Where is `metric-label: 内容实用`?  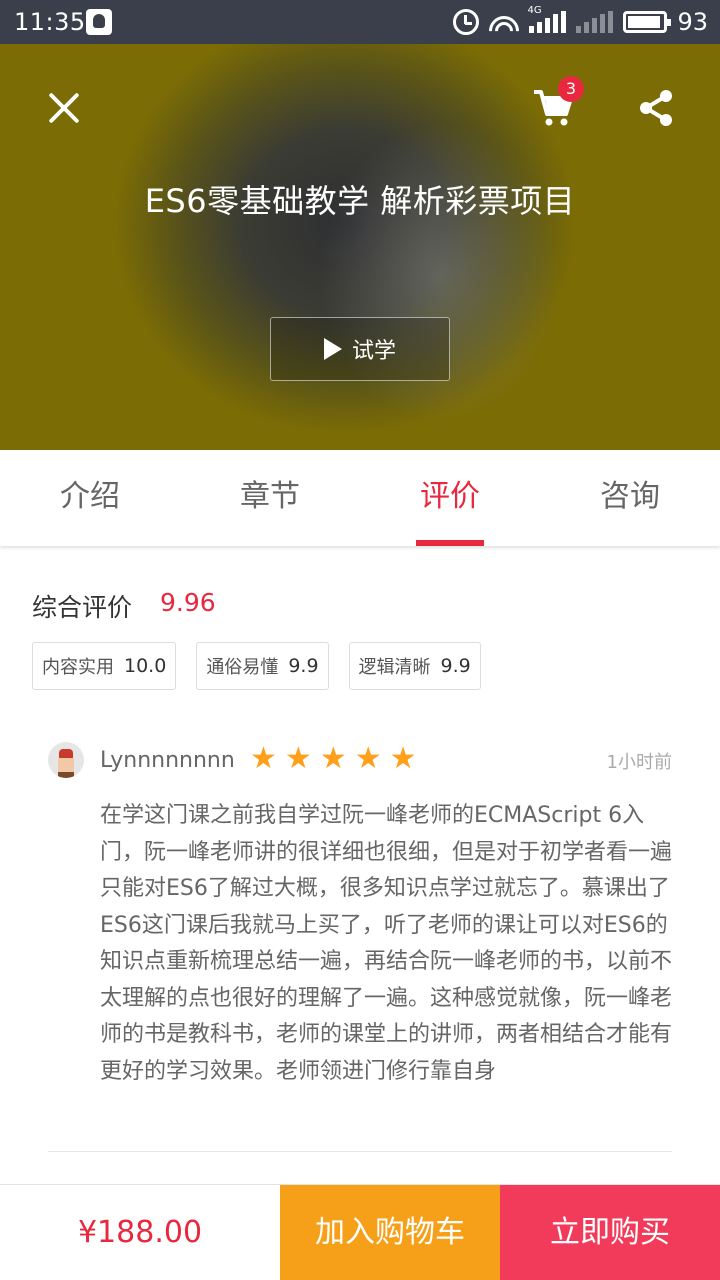
metric-label: 内容实用 is located at coordinates (78, 667).